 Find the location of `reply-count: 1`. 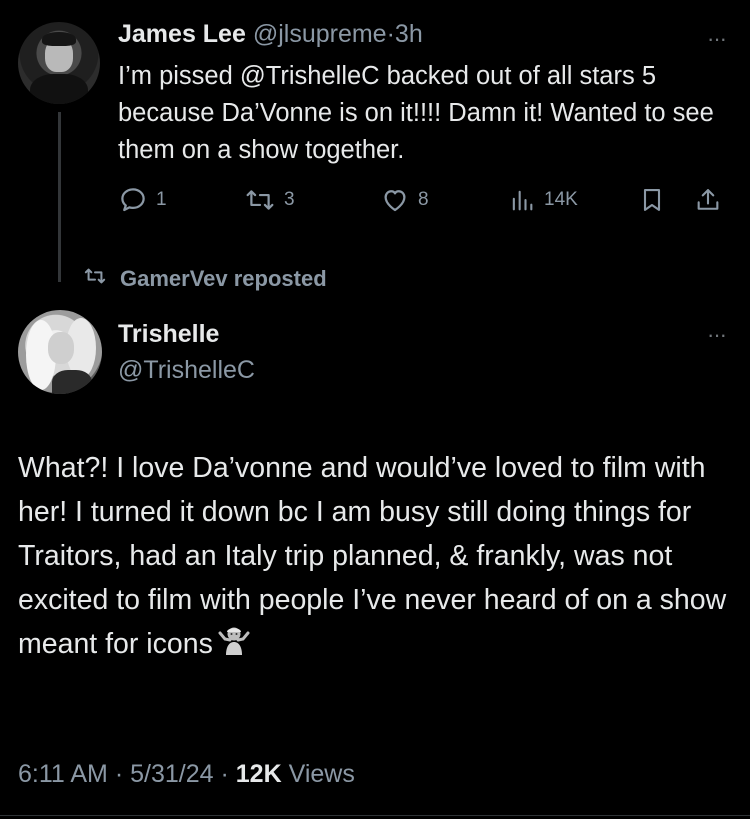

reply-count: 1 is located at coordinates (161, 199).